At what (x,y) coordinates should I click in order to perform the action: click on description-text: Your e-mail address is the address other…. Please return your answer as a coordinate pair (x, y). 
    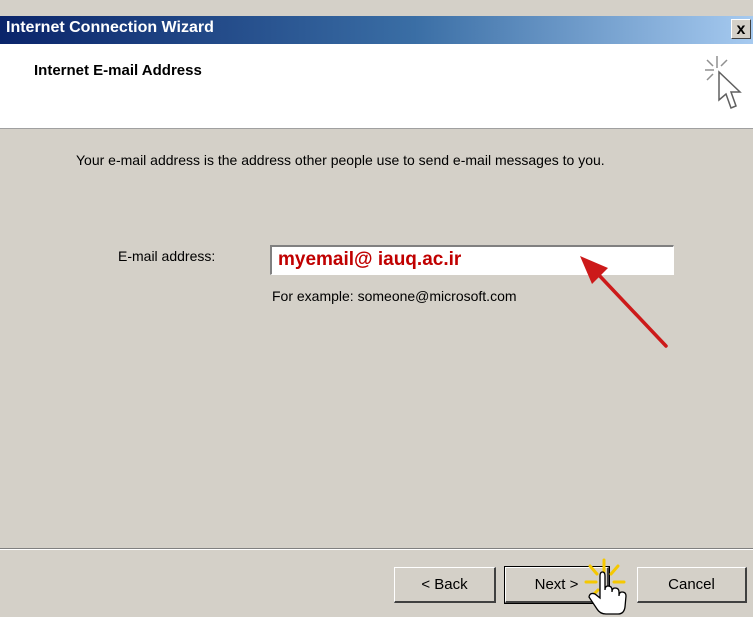
    Looking at the image, I should click on (340, 160).